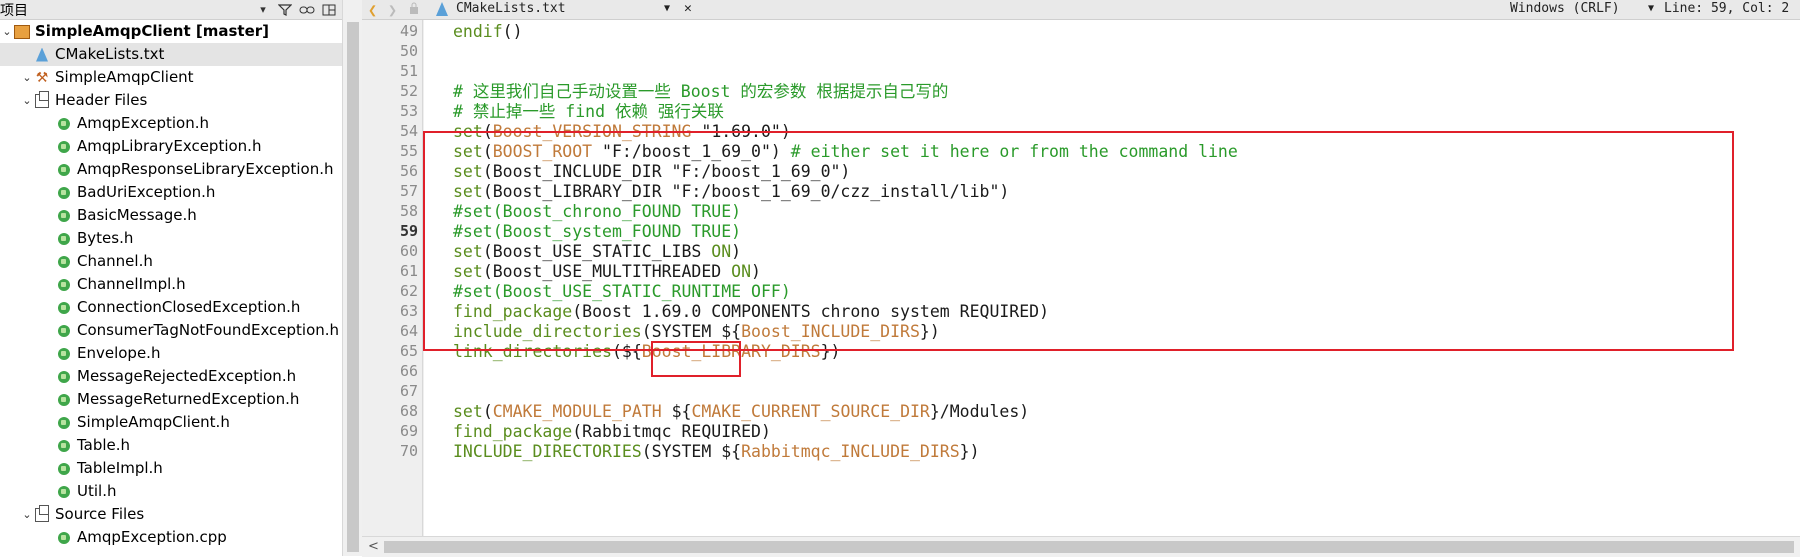 The height and width of the screenshot is (557, 1800). Describe the element at coordinates (100, 514) in the screenshot. I see `tree-item-label: Source Files` at that location.